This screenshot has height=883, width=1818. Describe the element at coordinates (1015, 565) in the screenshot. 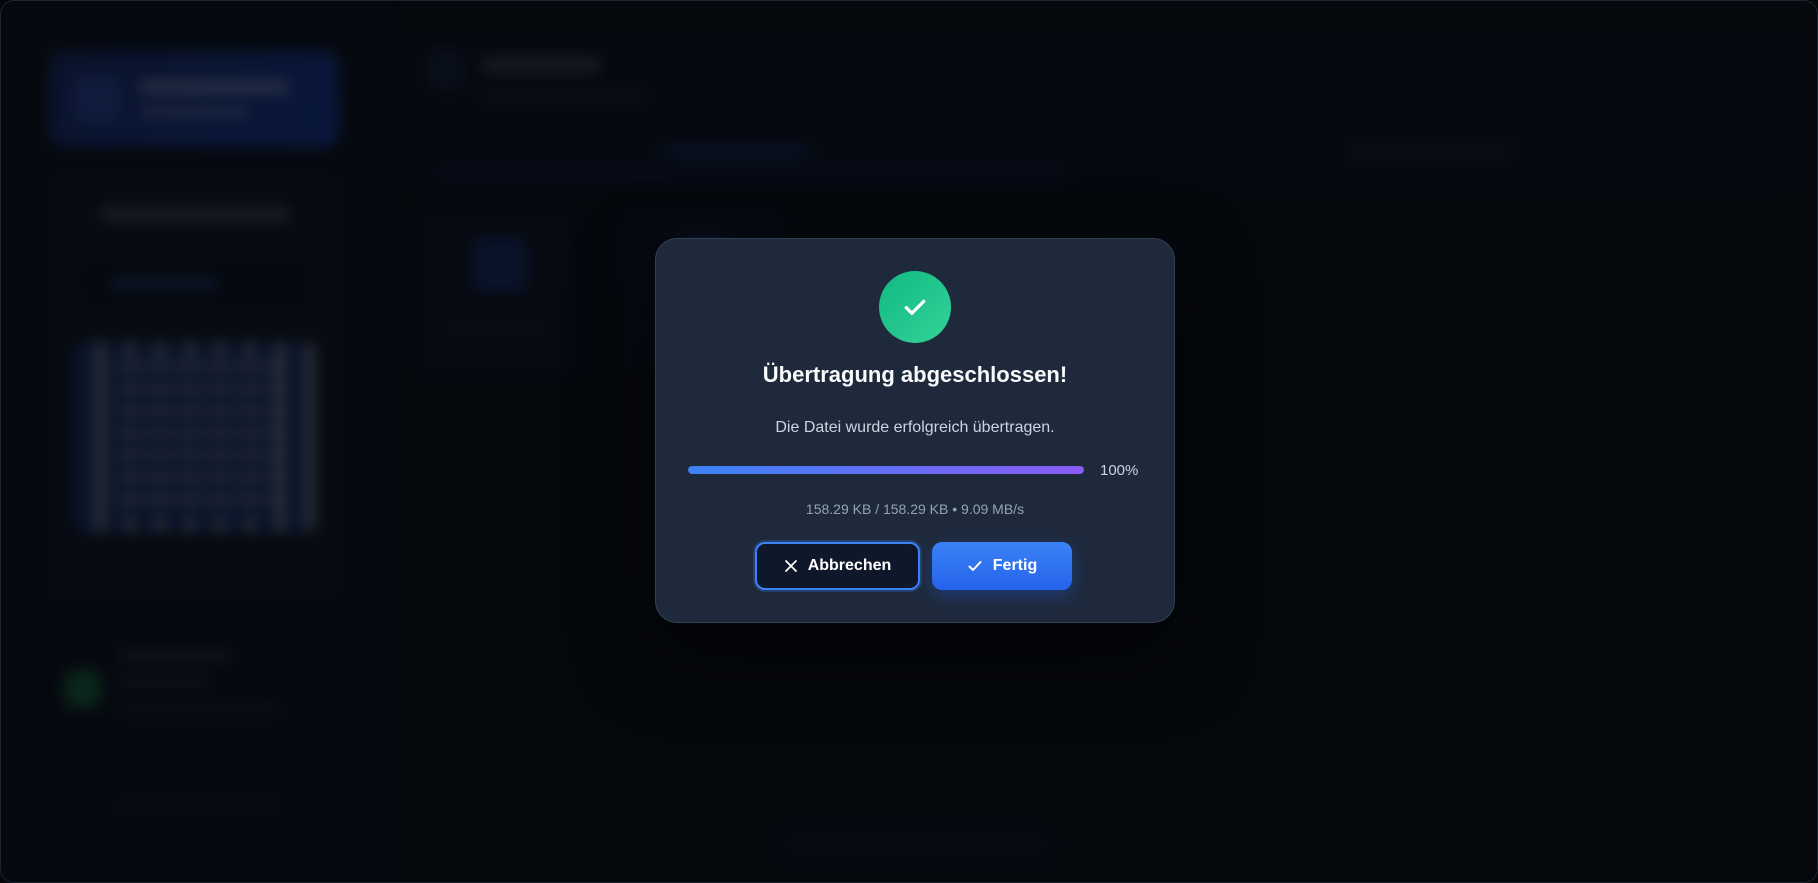

I see `done-button-label: Fertig` at that location.